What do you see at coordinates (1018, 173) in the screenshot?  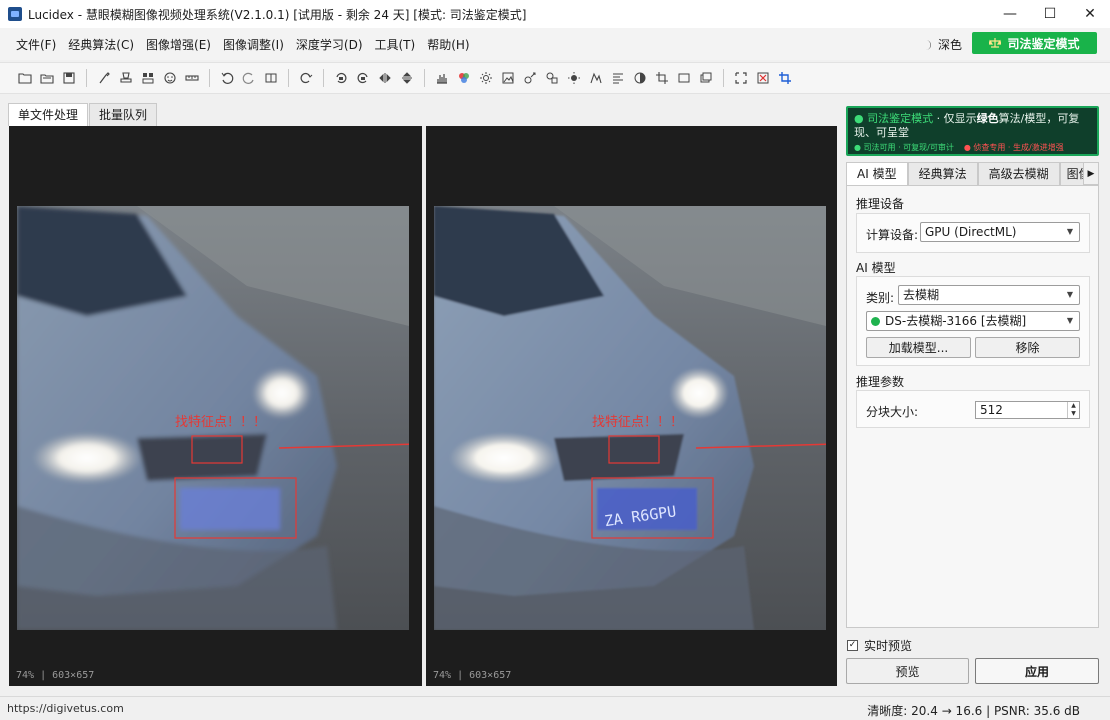 I see `tab-advanced-deblur: 高级去模糊` at bounding box center [1018, 173].